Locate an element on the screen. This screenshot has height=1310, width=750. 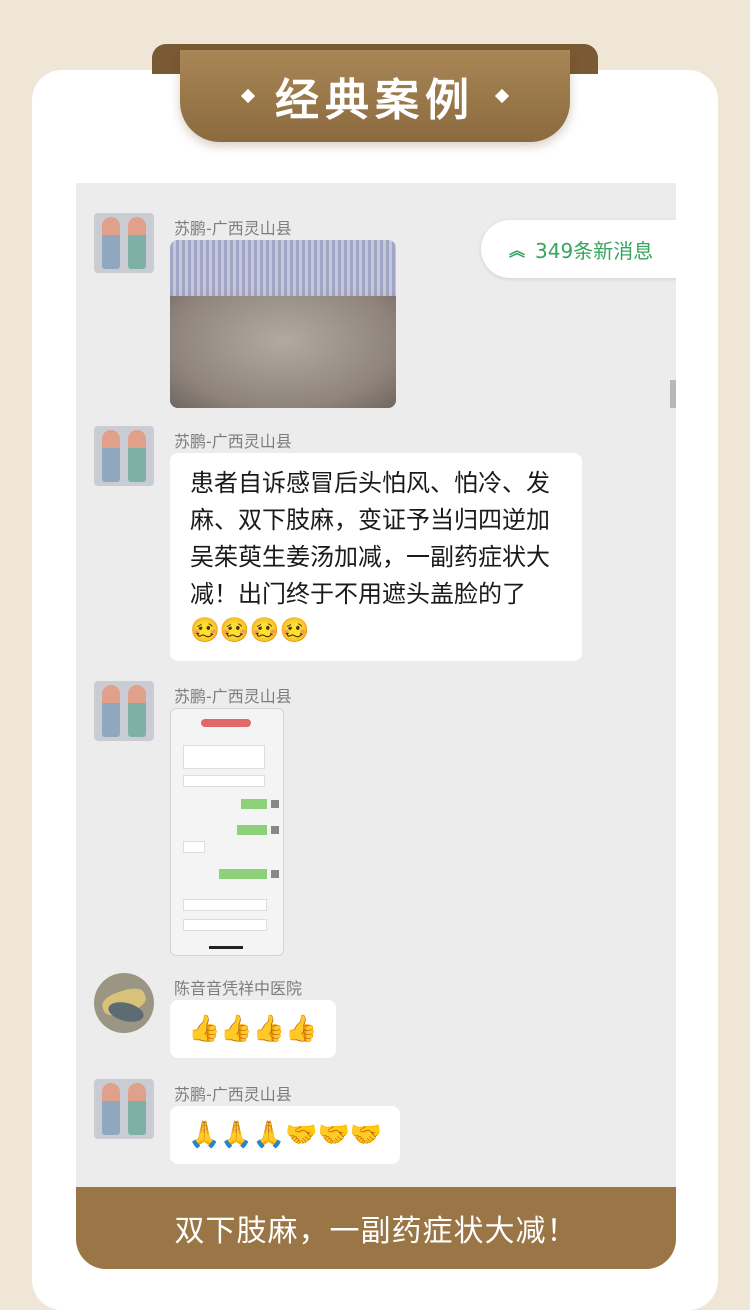
caption-bar: 双下肢麻，一副药症状大减！ is located at coordinates (376, 1228).